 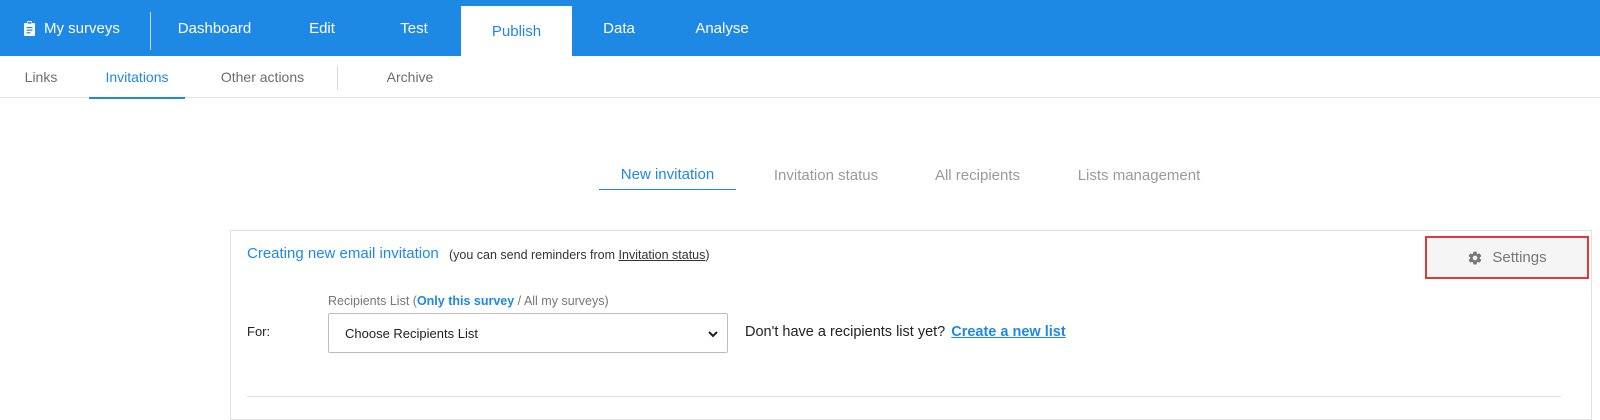 I want to click on settings-label: Settings, so click(x=1519, y=257).